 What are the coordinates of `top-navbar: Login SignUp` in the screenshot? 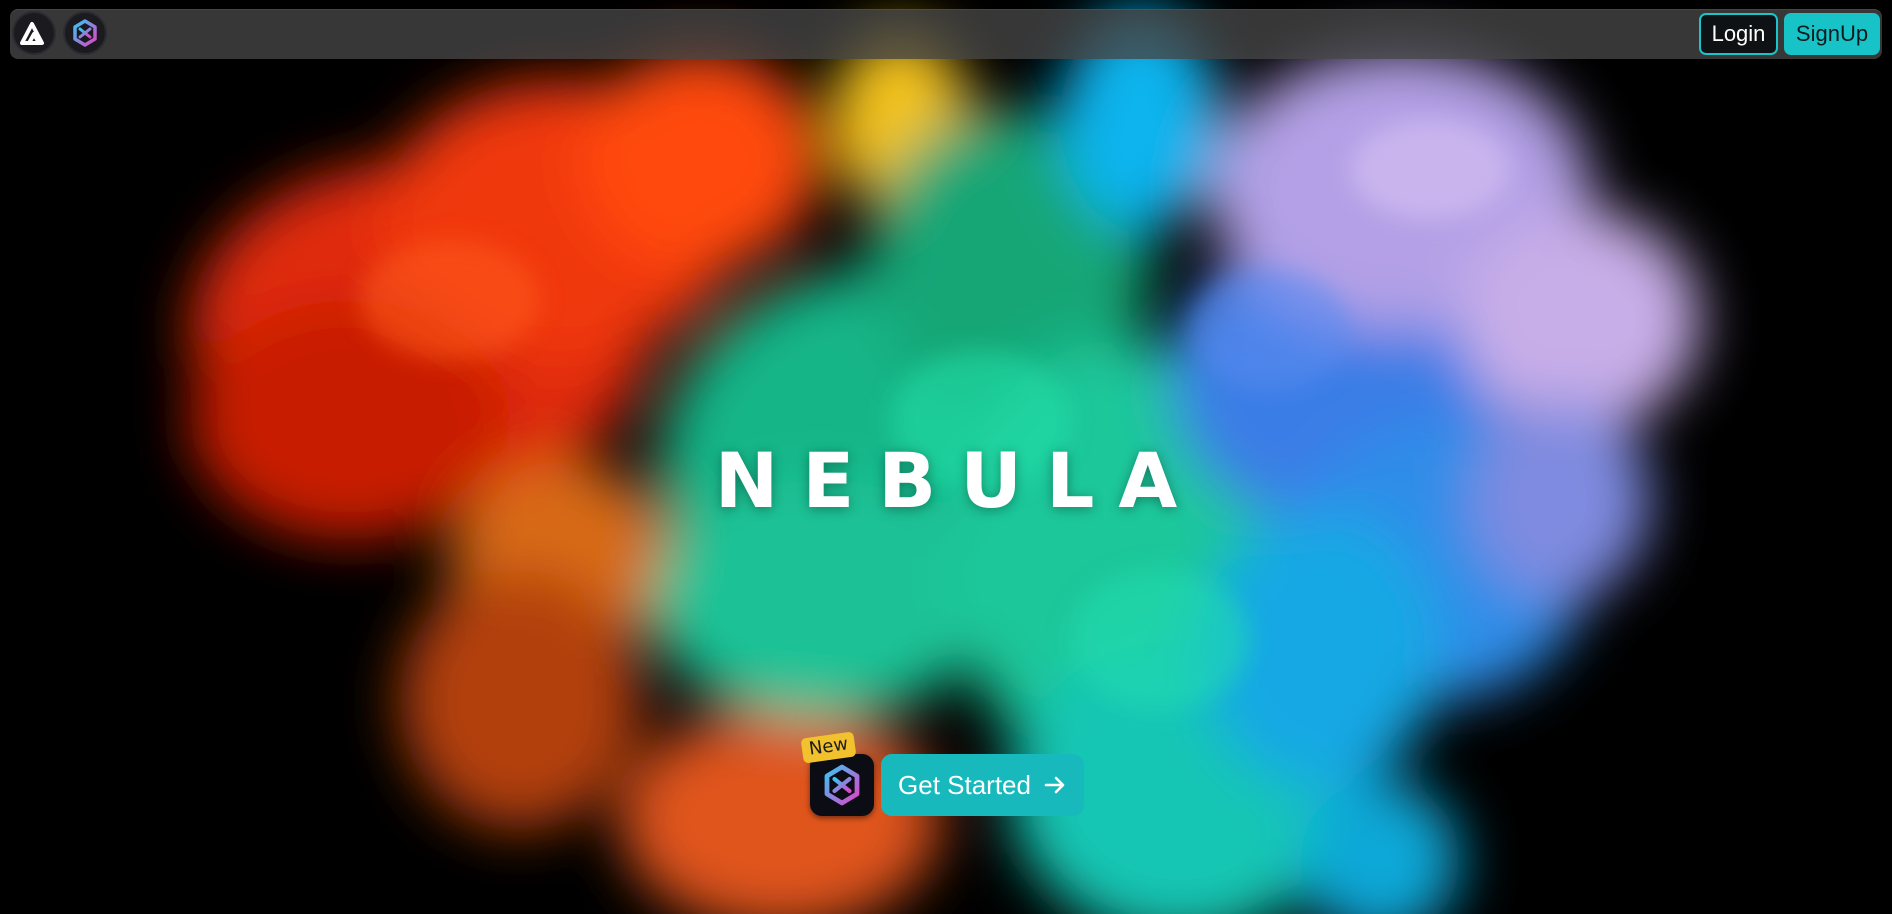 It's located at (946, 34).